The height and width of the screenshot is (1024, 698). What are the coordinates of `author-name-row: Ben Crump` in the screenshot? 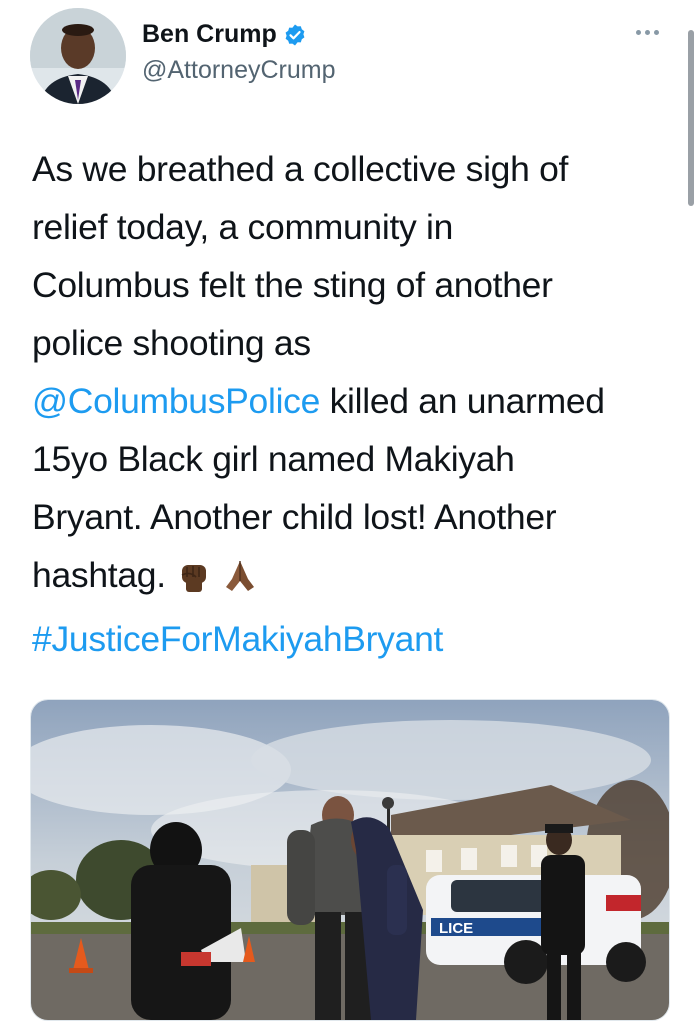 It's located at (224, 34).